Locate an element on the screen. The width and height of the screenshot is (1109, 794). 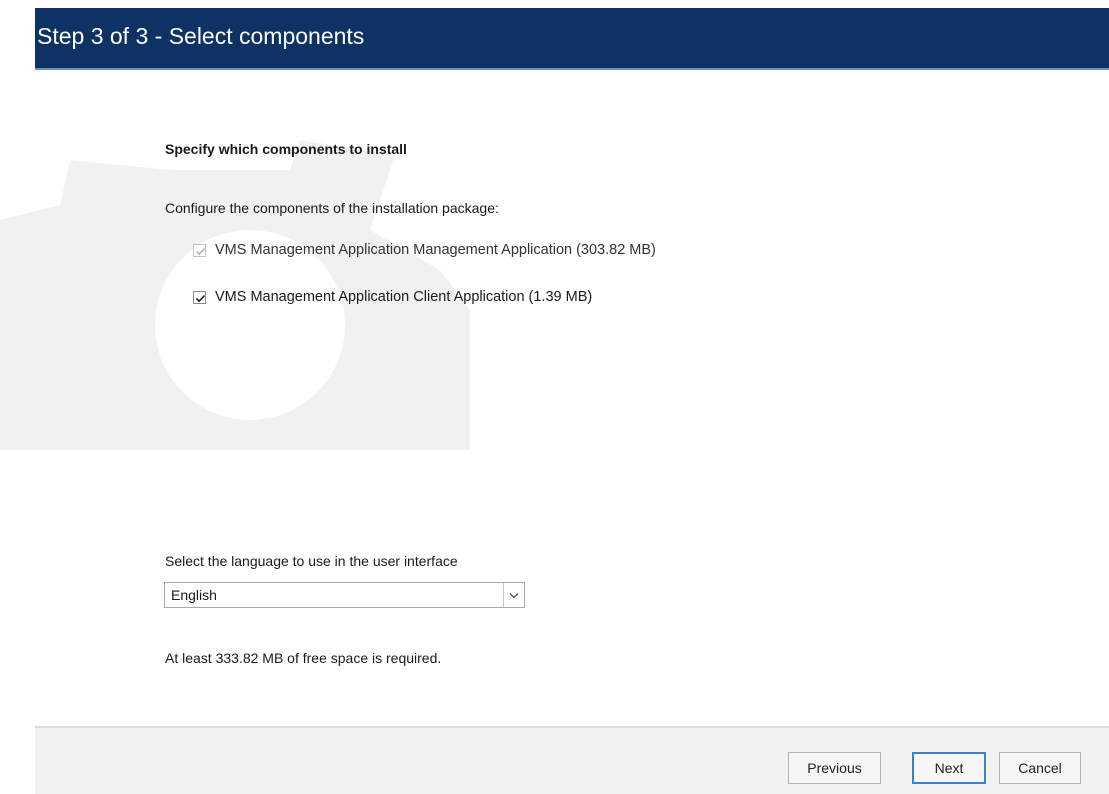
section-title: Specify which components to install is located at coordinates (286, 149).